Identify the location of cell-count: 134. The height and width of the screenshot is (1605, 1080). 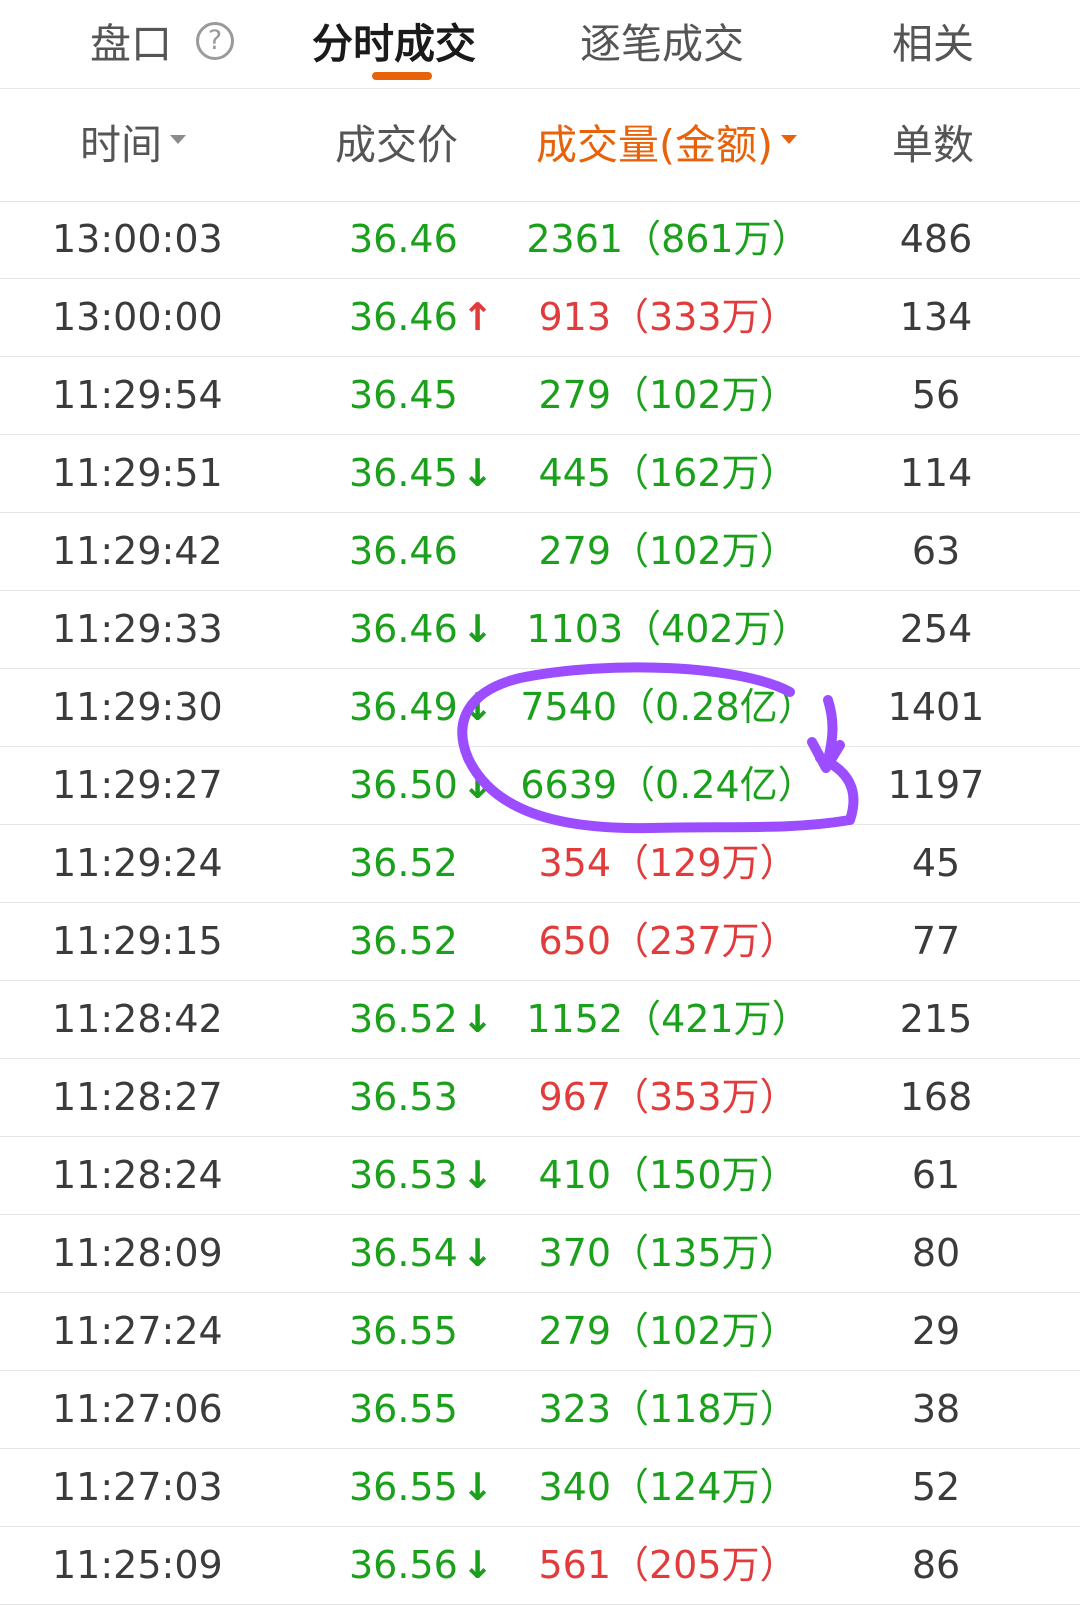
(540, 317).